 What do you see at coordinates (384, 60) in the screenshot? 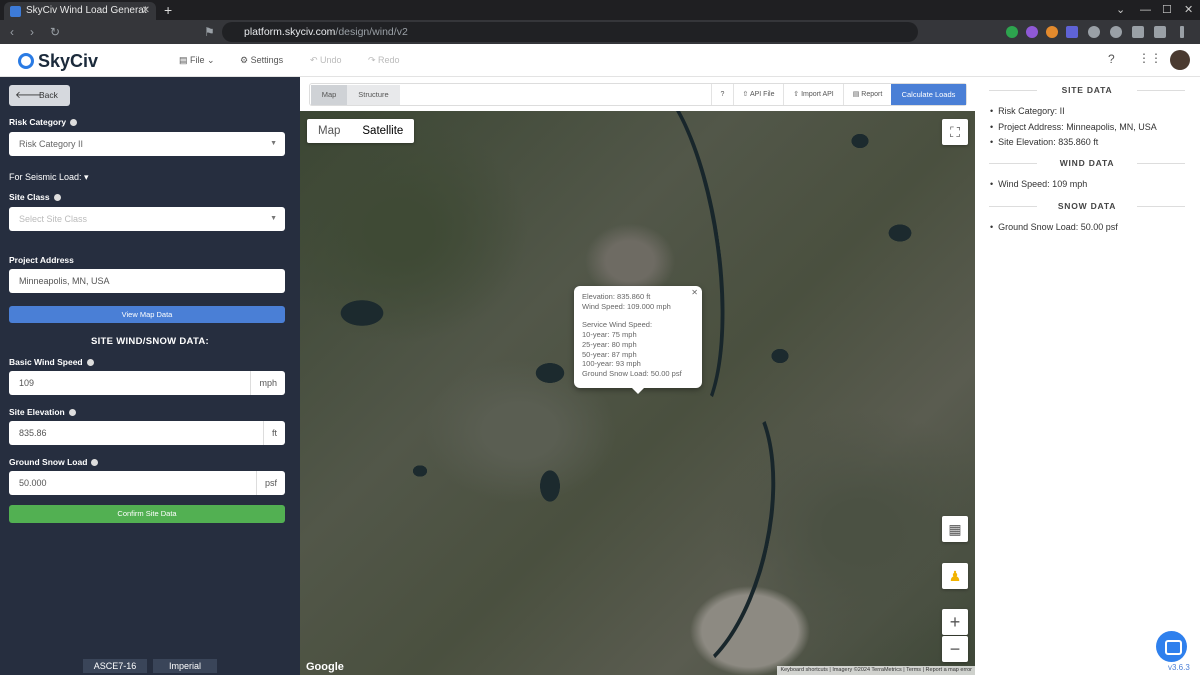
I see `redo-button: ↷ Redo` at bounding box center [384, 60].